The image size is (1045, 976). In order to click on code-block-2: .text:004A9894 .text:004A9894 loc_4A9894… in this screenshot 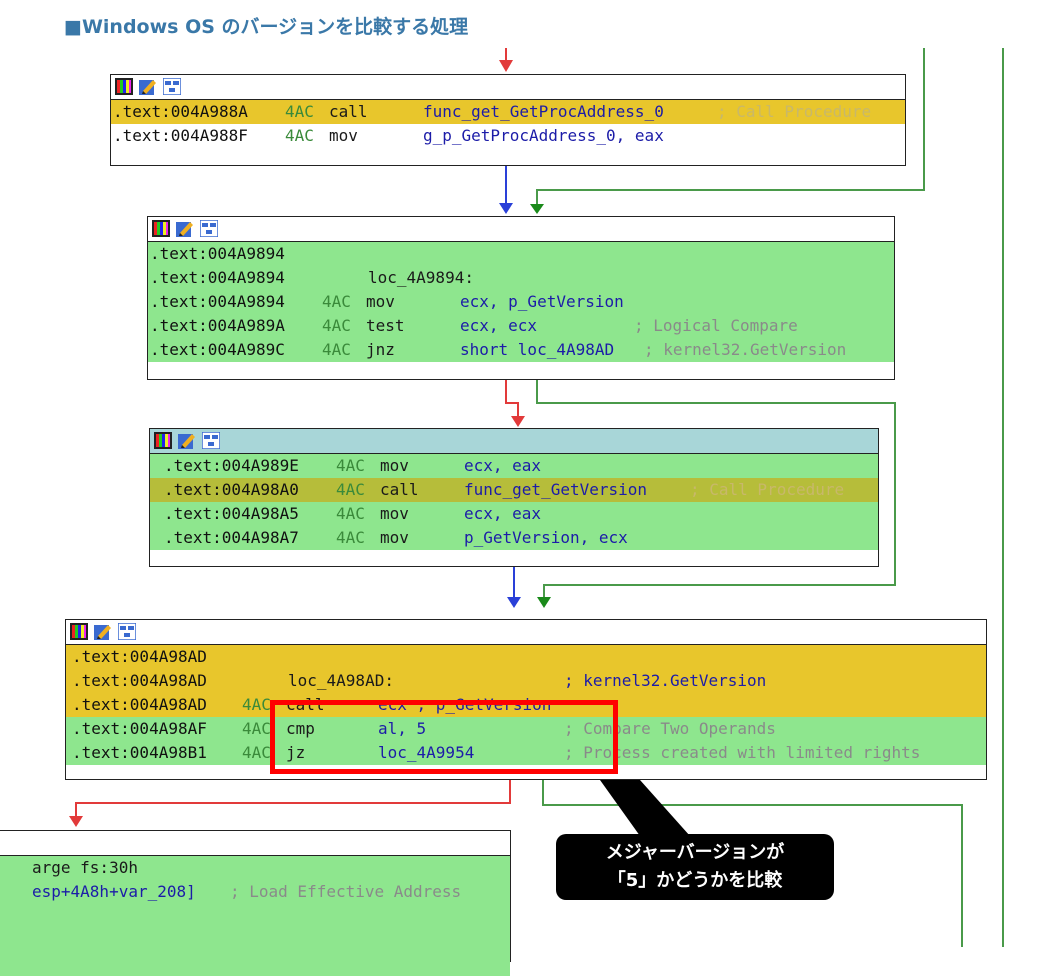, I will do `click(521, 298)`.